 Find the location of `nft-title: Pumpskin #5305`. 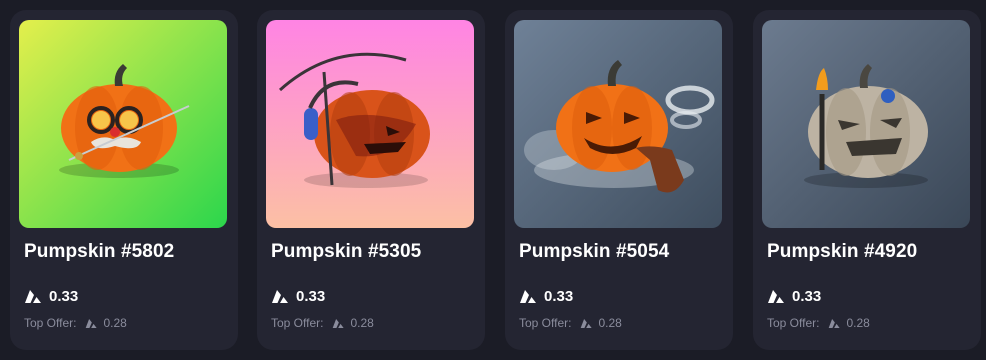

nft-title: Pumpskin #5305 is located at coordinates (346, 252).